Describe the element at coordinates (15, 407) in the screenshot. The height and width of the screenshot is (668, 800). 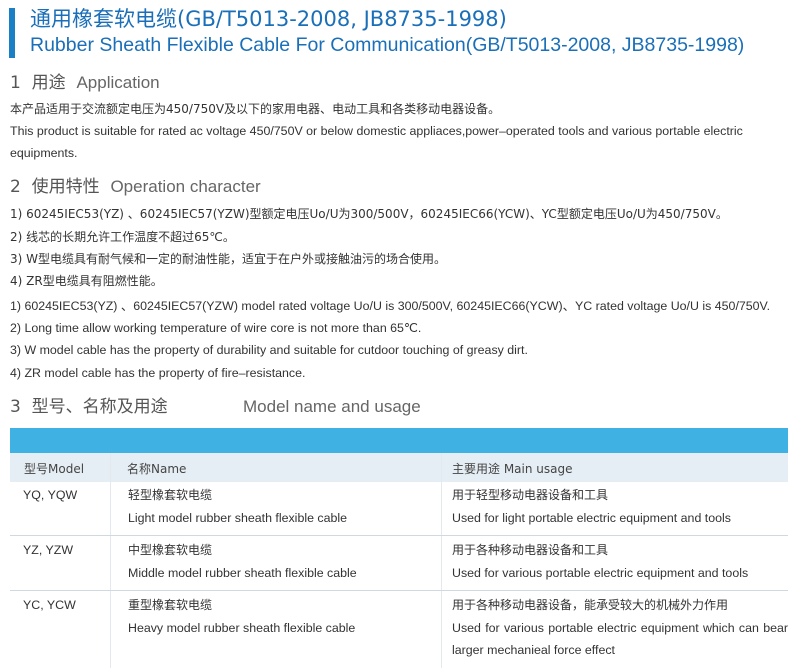
I see `section-number: 3` at that location.